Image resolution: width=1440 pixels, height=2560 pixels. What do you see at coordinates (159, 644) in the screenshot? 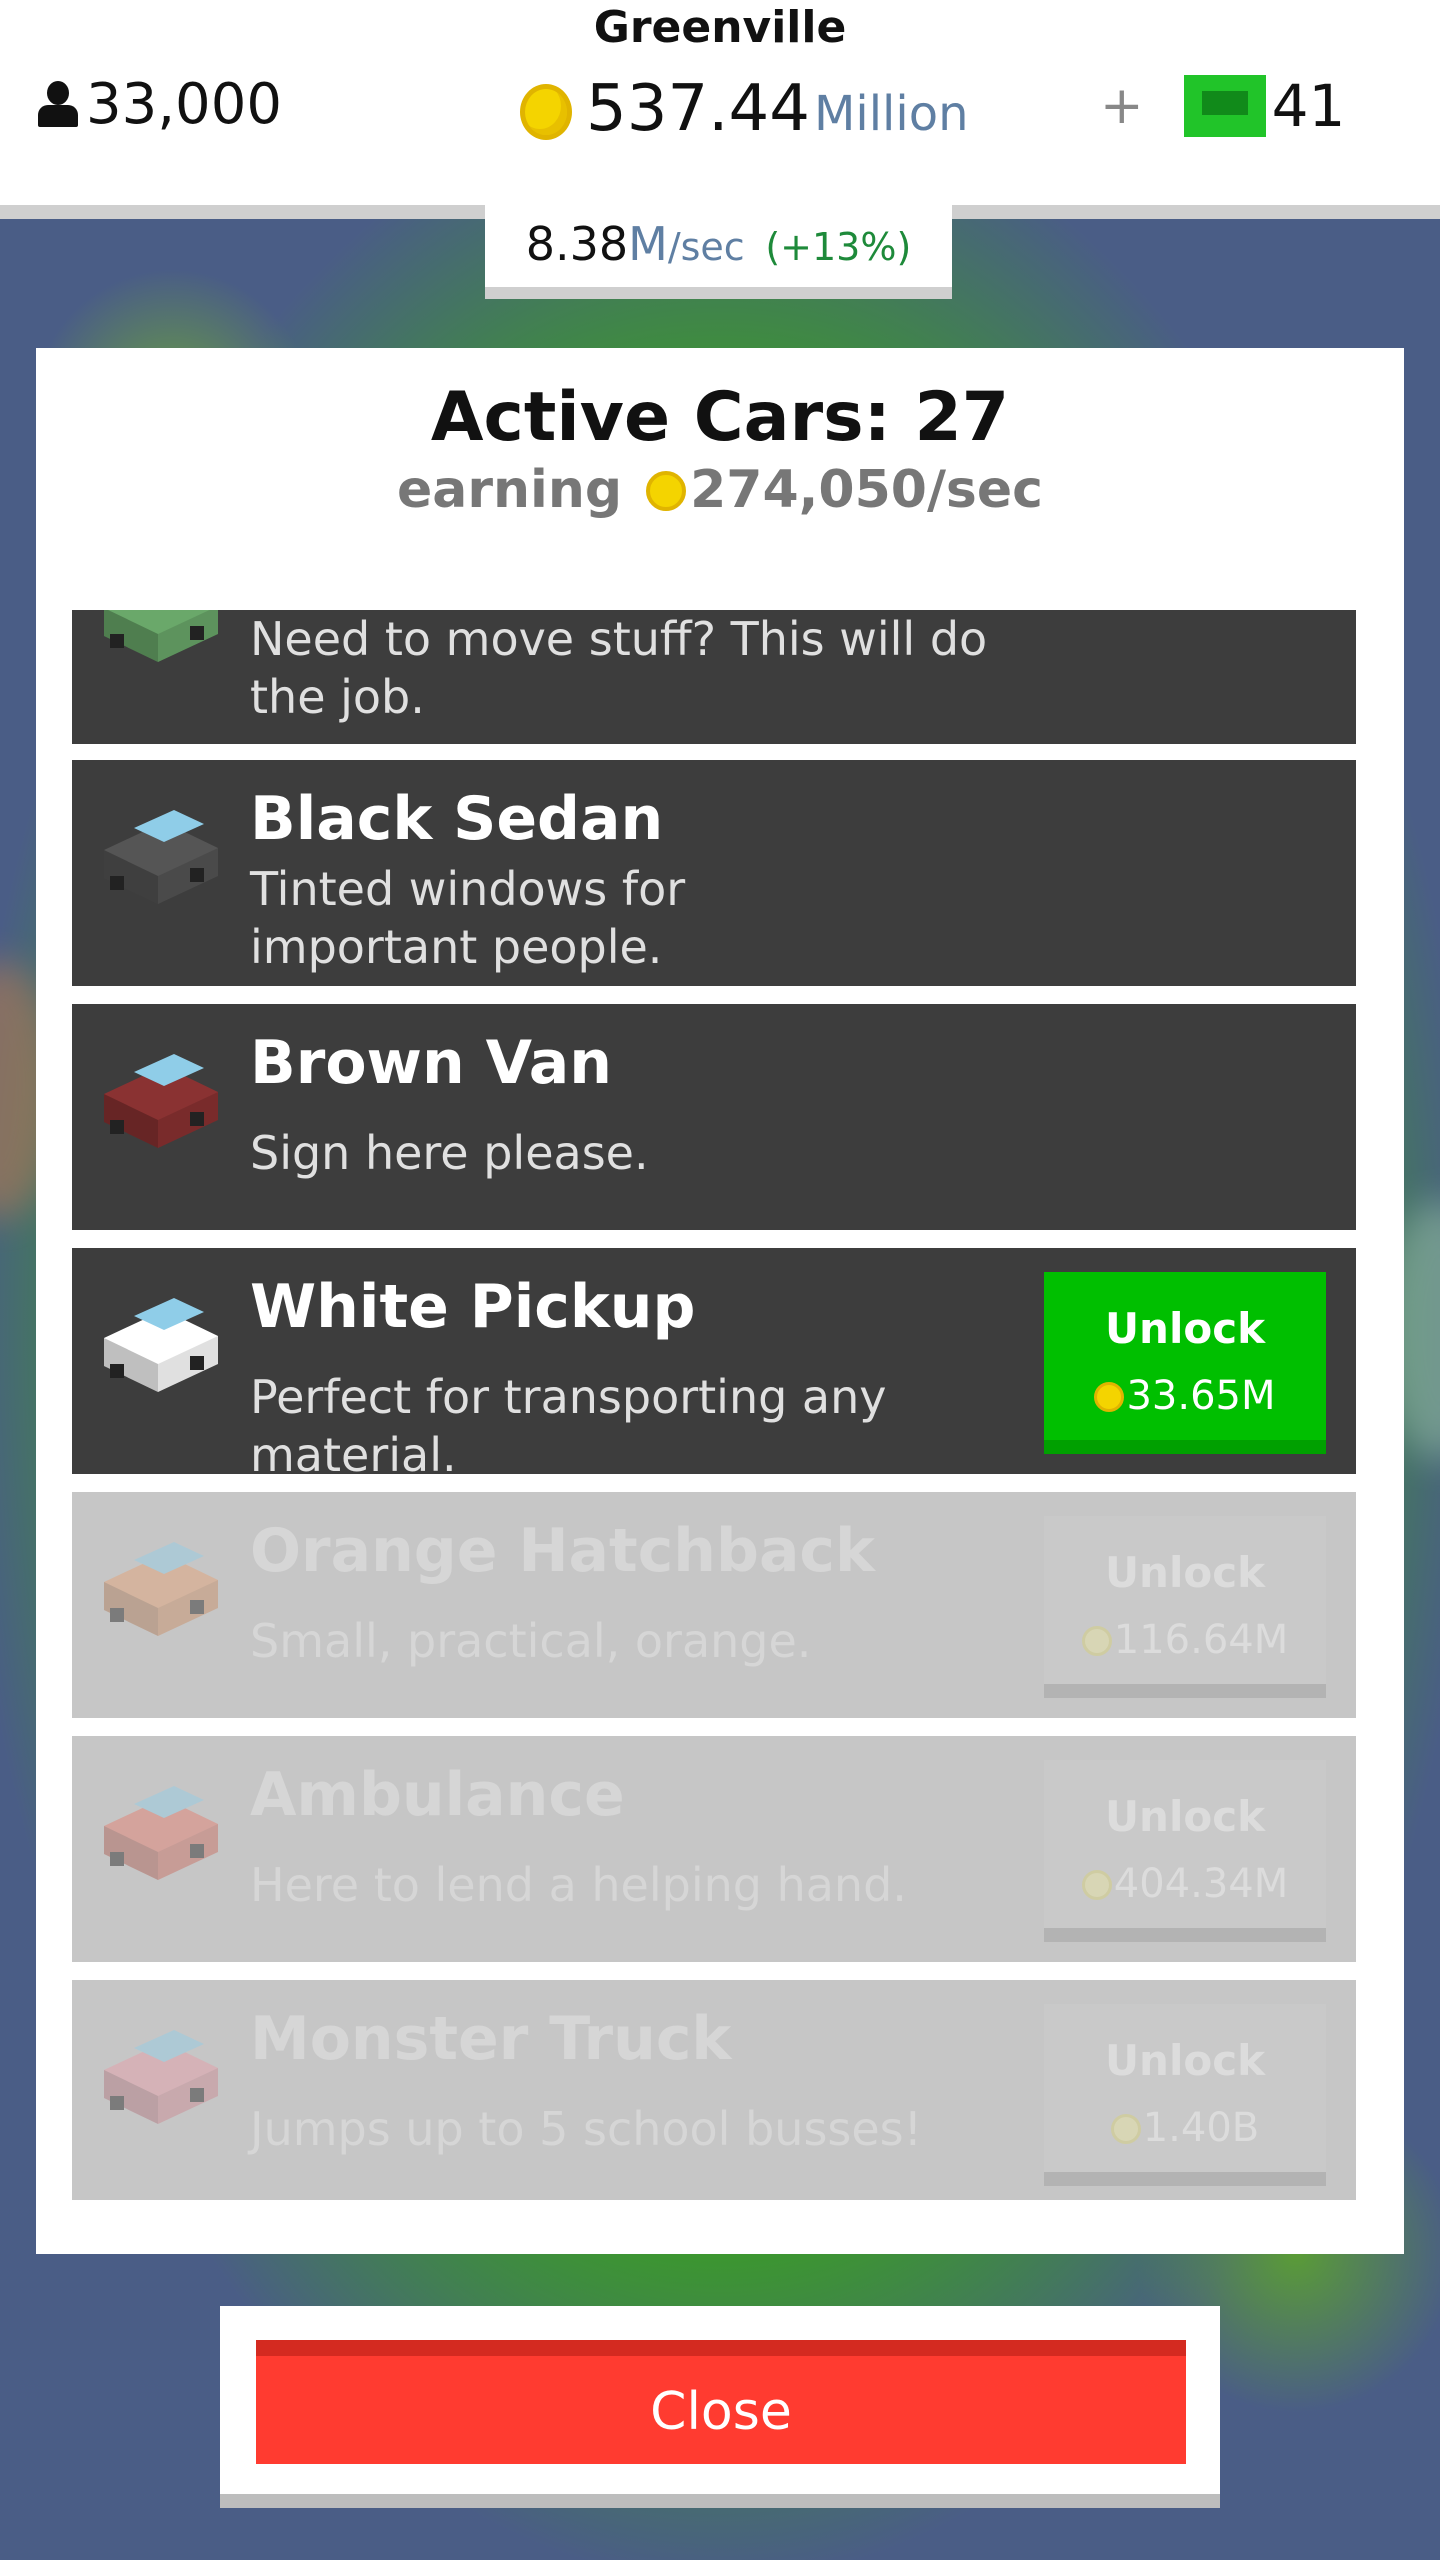
I see `green-truck-icon` at bounding box center [159, 644].